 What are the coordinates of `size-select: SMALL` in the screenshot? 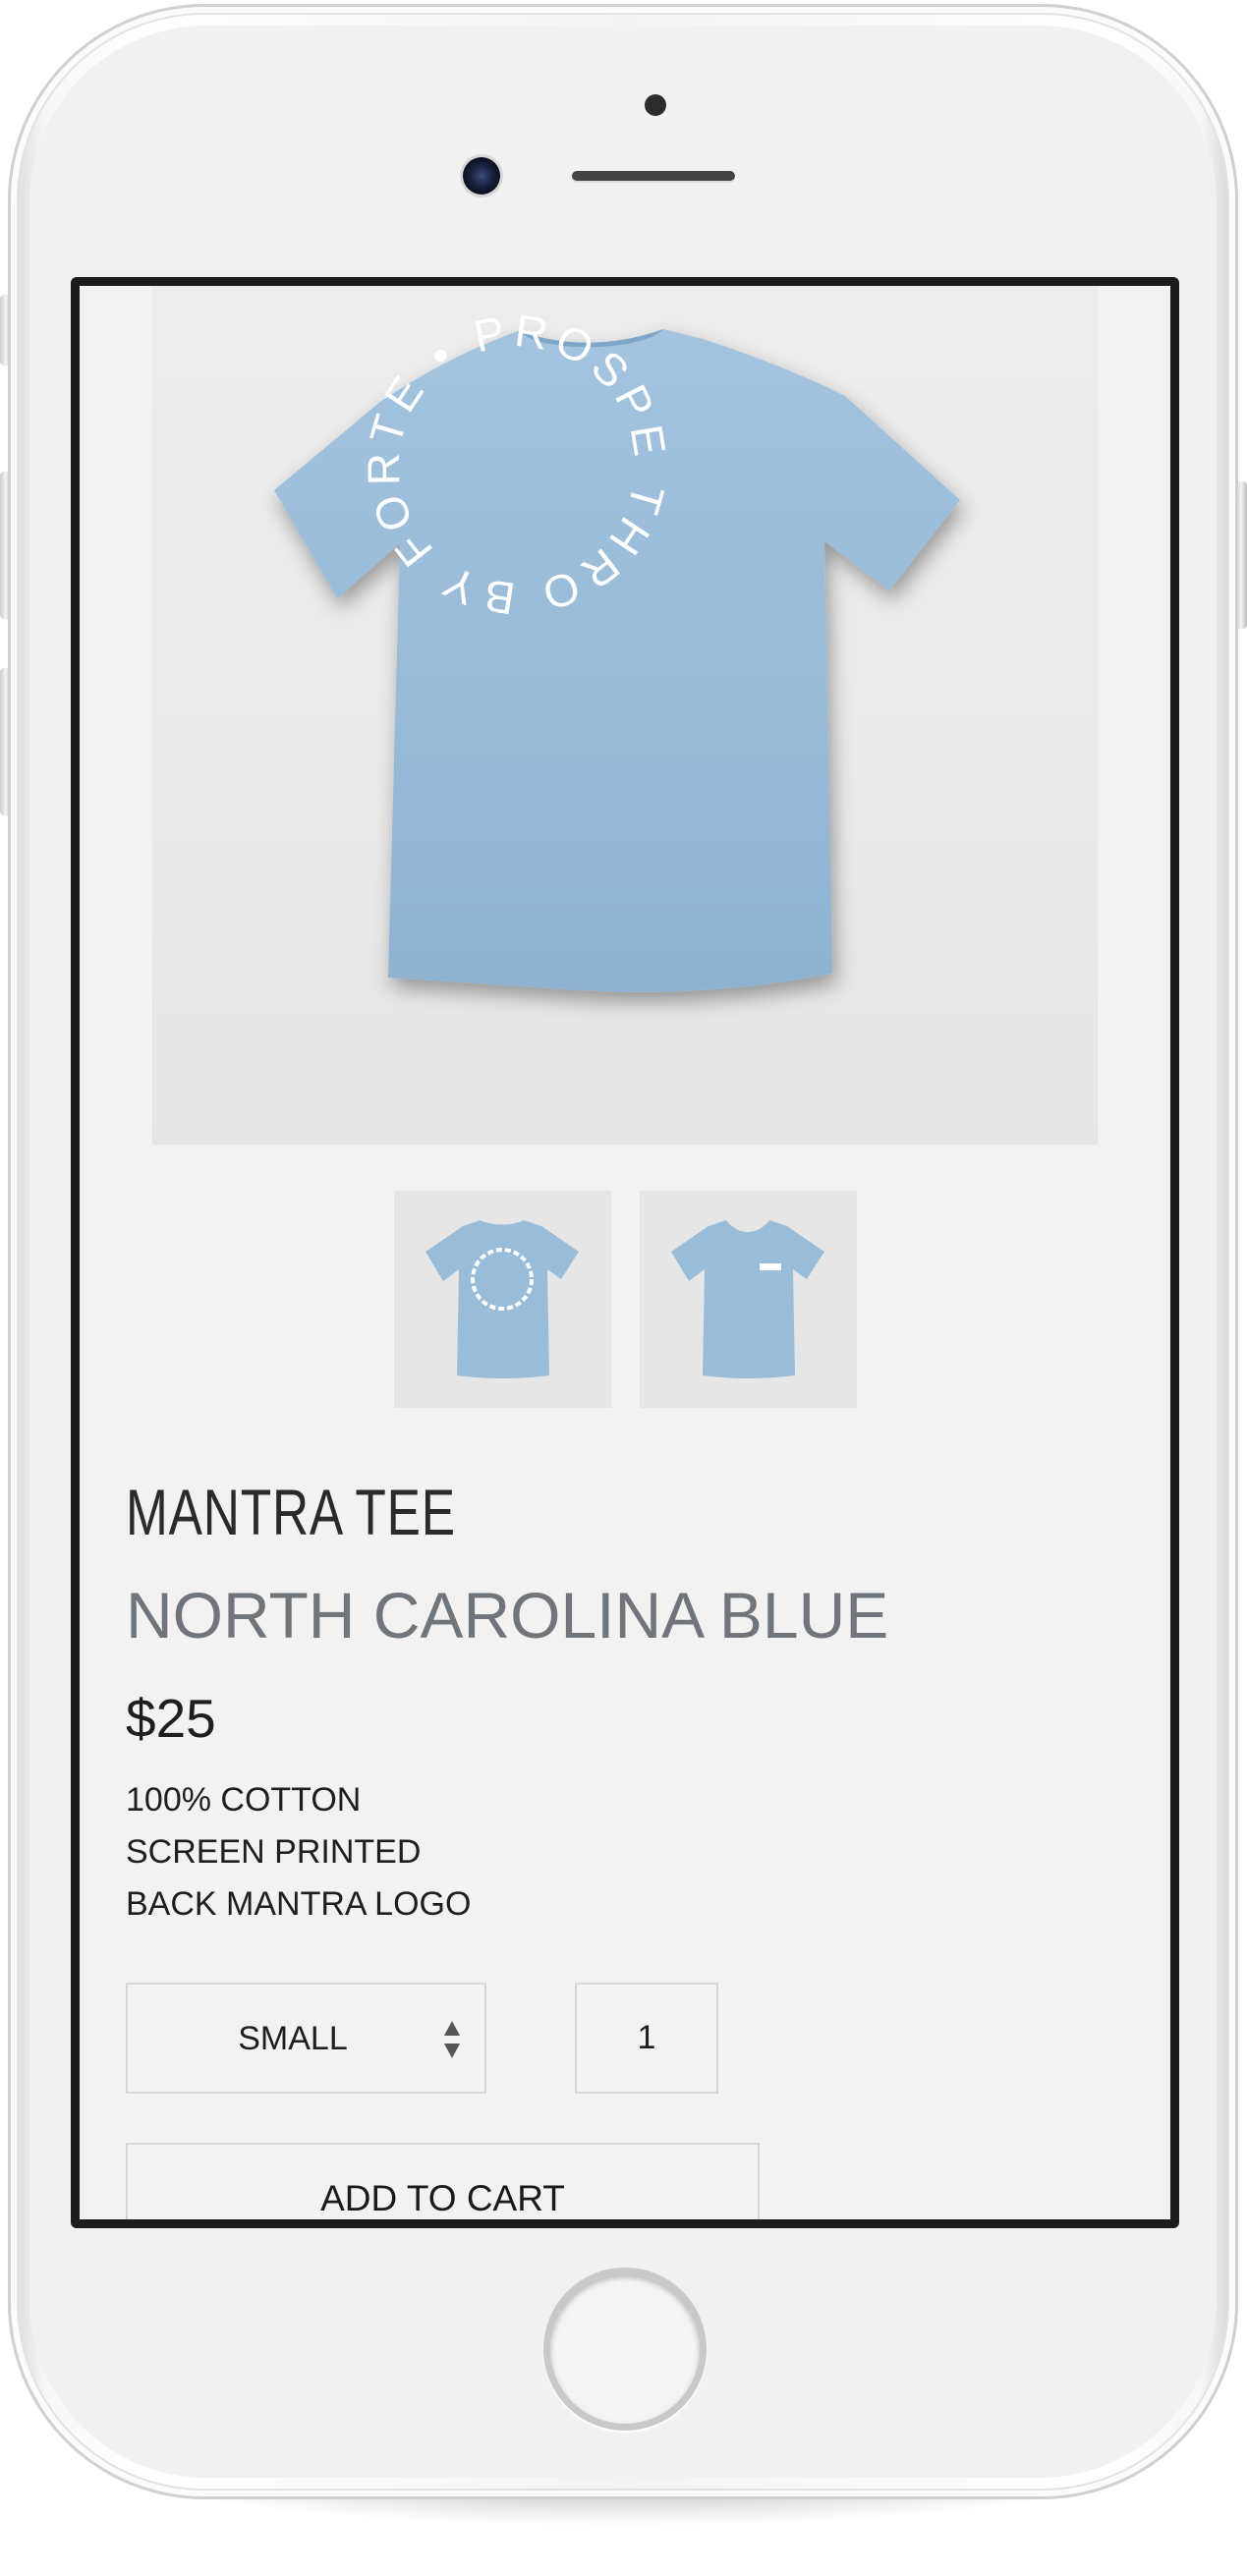 It's located at (306, 2038).